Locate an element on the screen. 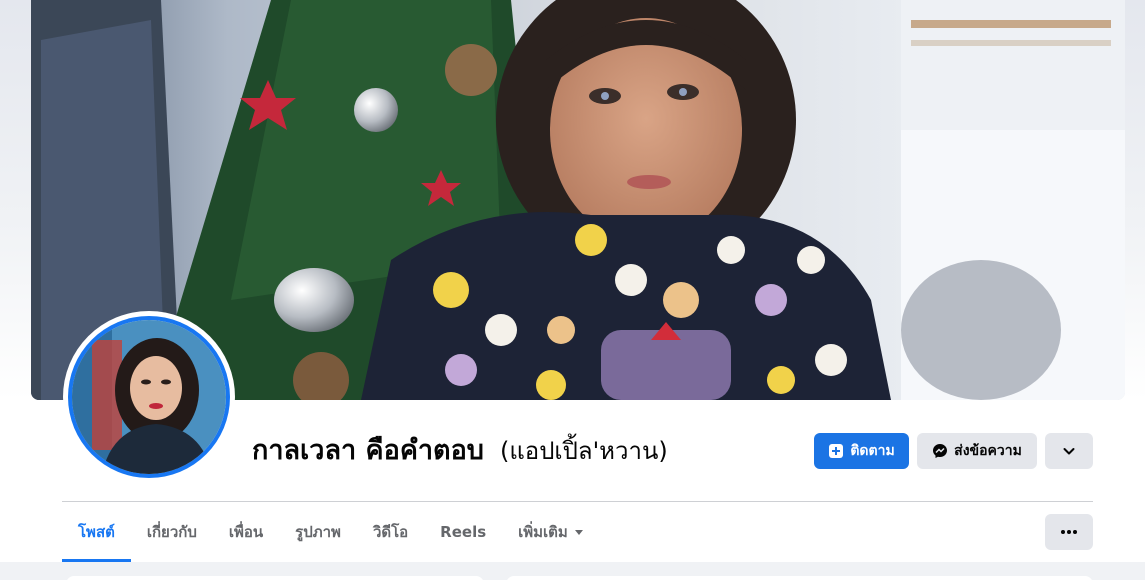  follow-button: ติดตาม is located at coordinates (861, 451).